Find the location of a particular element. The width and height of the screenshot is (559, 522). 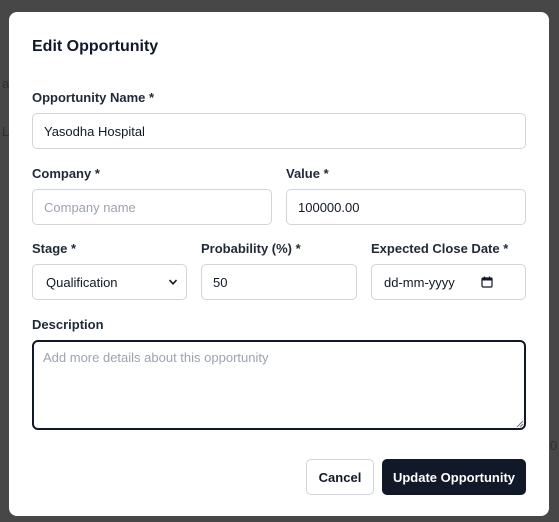

calendar-icon is located at coordinates (487, 282).